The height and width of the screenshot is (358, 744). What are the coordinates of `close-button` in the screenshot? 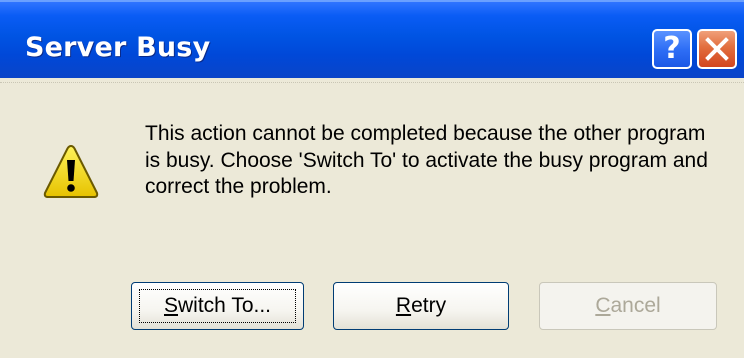 It's located at (717, 49).